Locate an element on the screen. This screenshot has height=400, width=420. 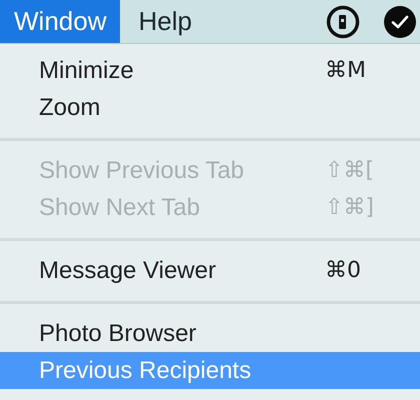
shortcut-label: ⇧⌘] is located at coordinates (350, 208).